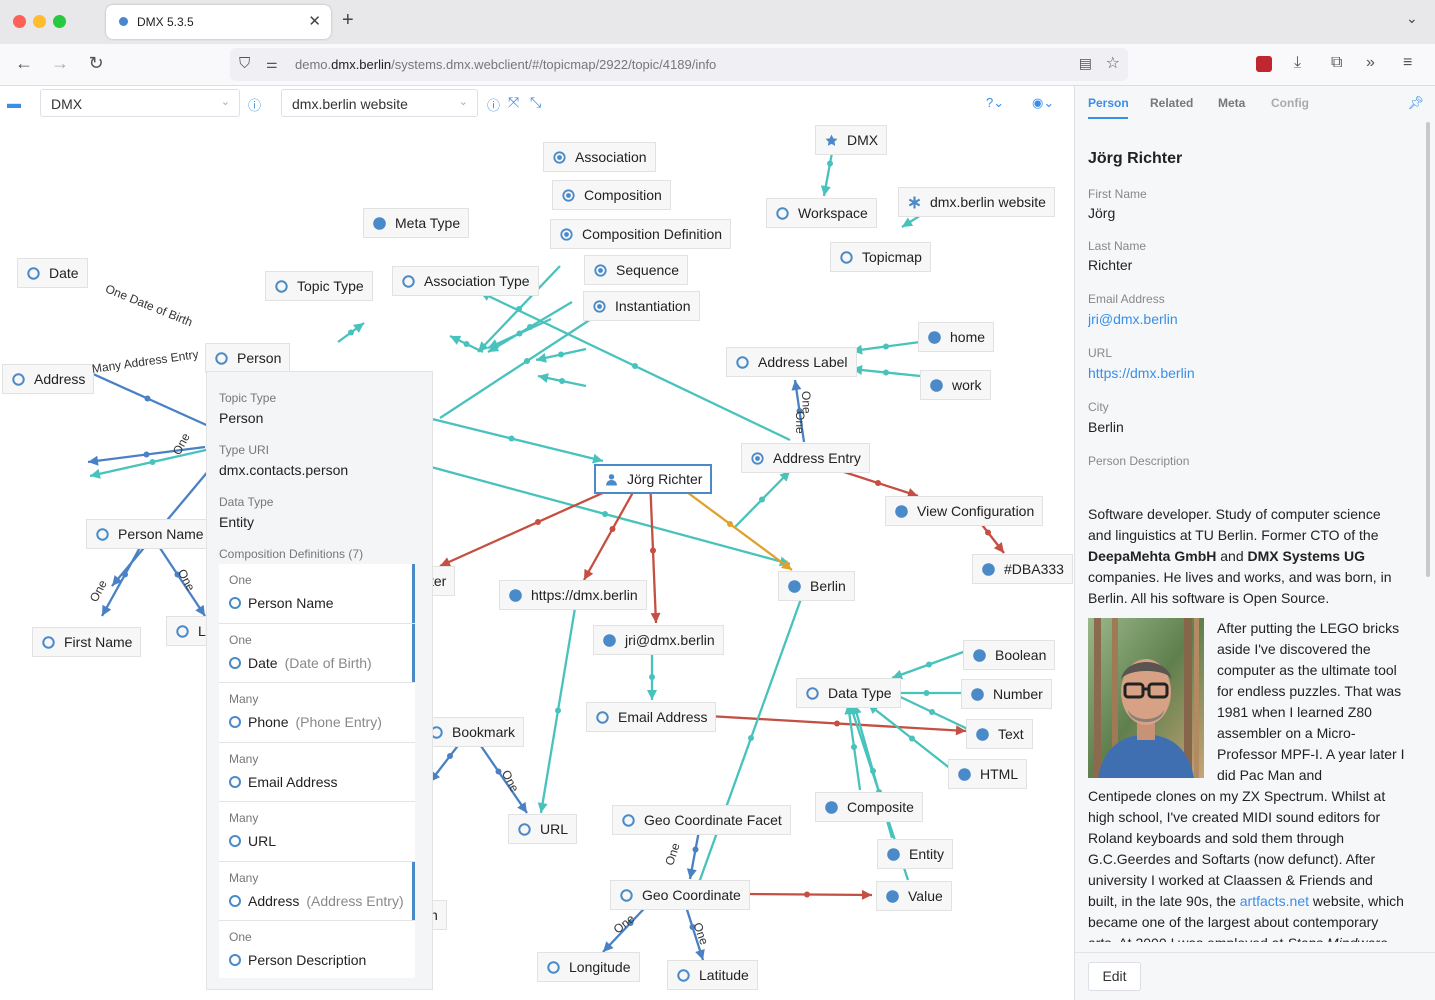  What do you see at coordinates (588, 967) in the screenshot?
I see `topic-longitude: Longitude` at bounding box center [588, 967].